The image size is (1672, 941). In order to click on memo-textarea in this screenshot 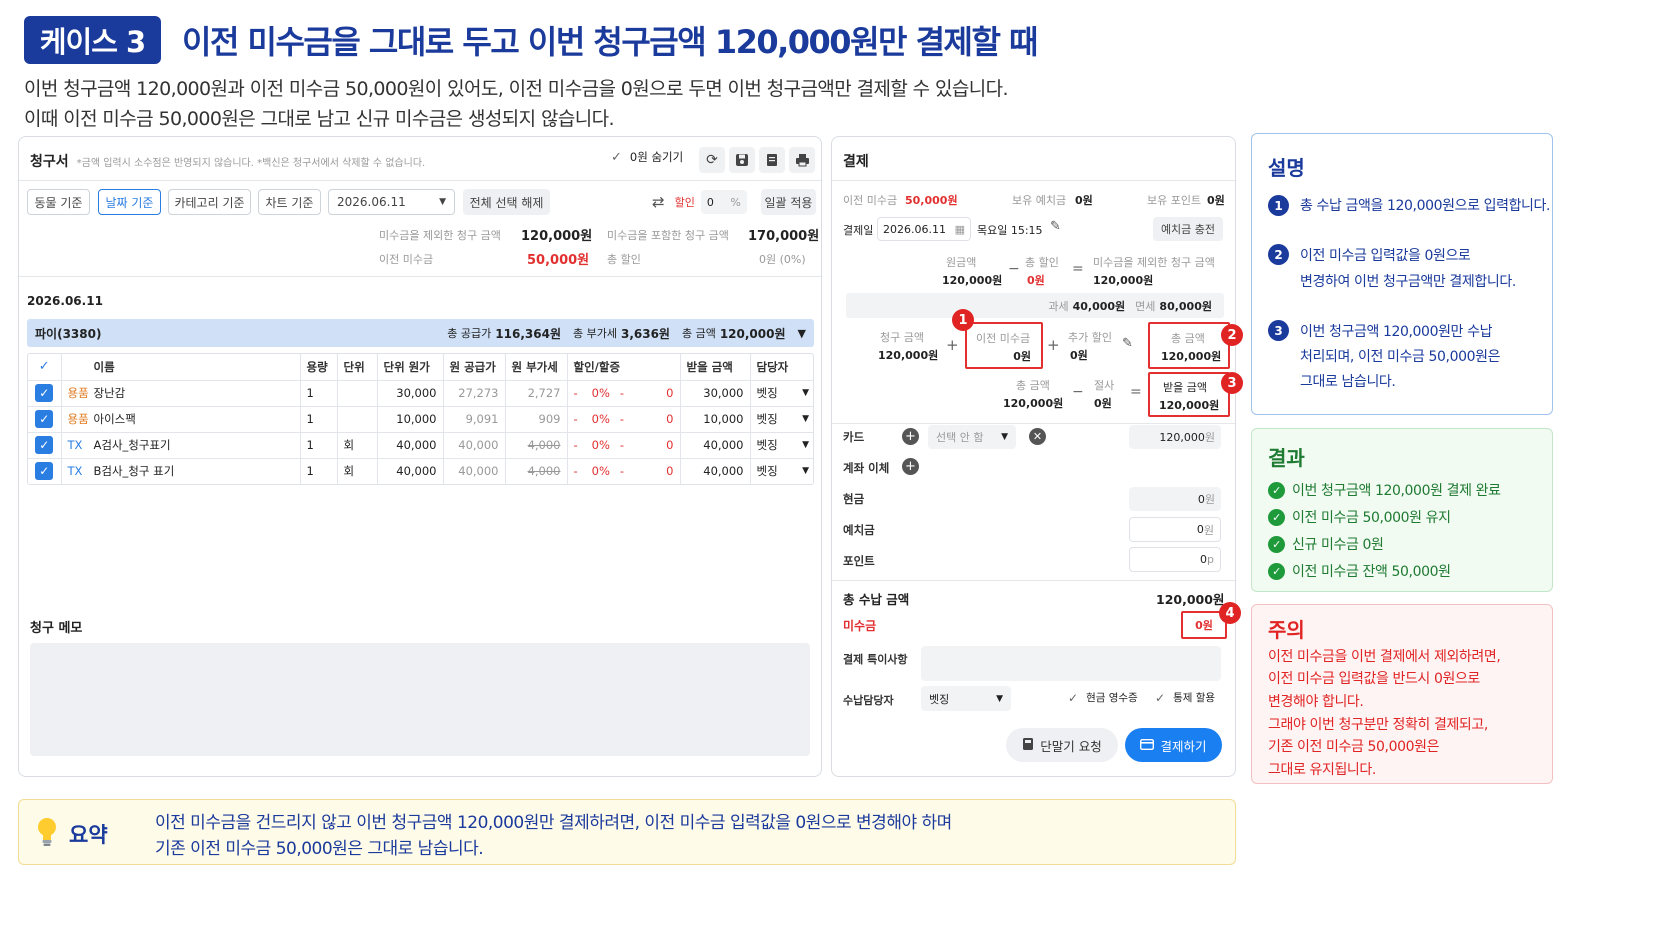, I will do `click(420, 699)`.